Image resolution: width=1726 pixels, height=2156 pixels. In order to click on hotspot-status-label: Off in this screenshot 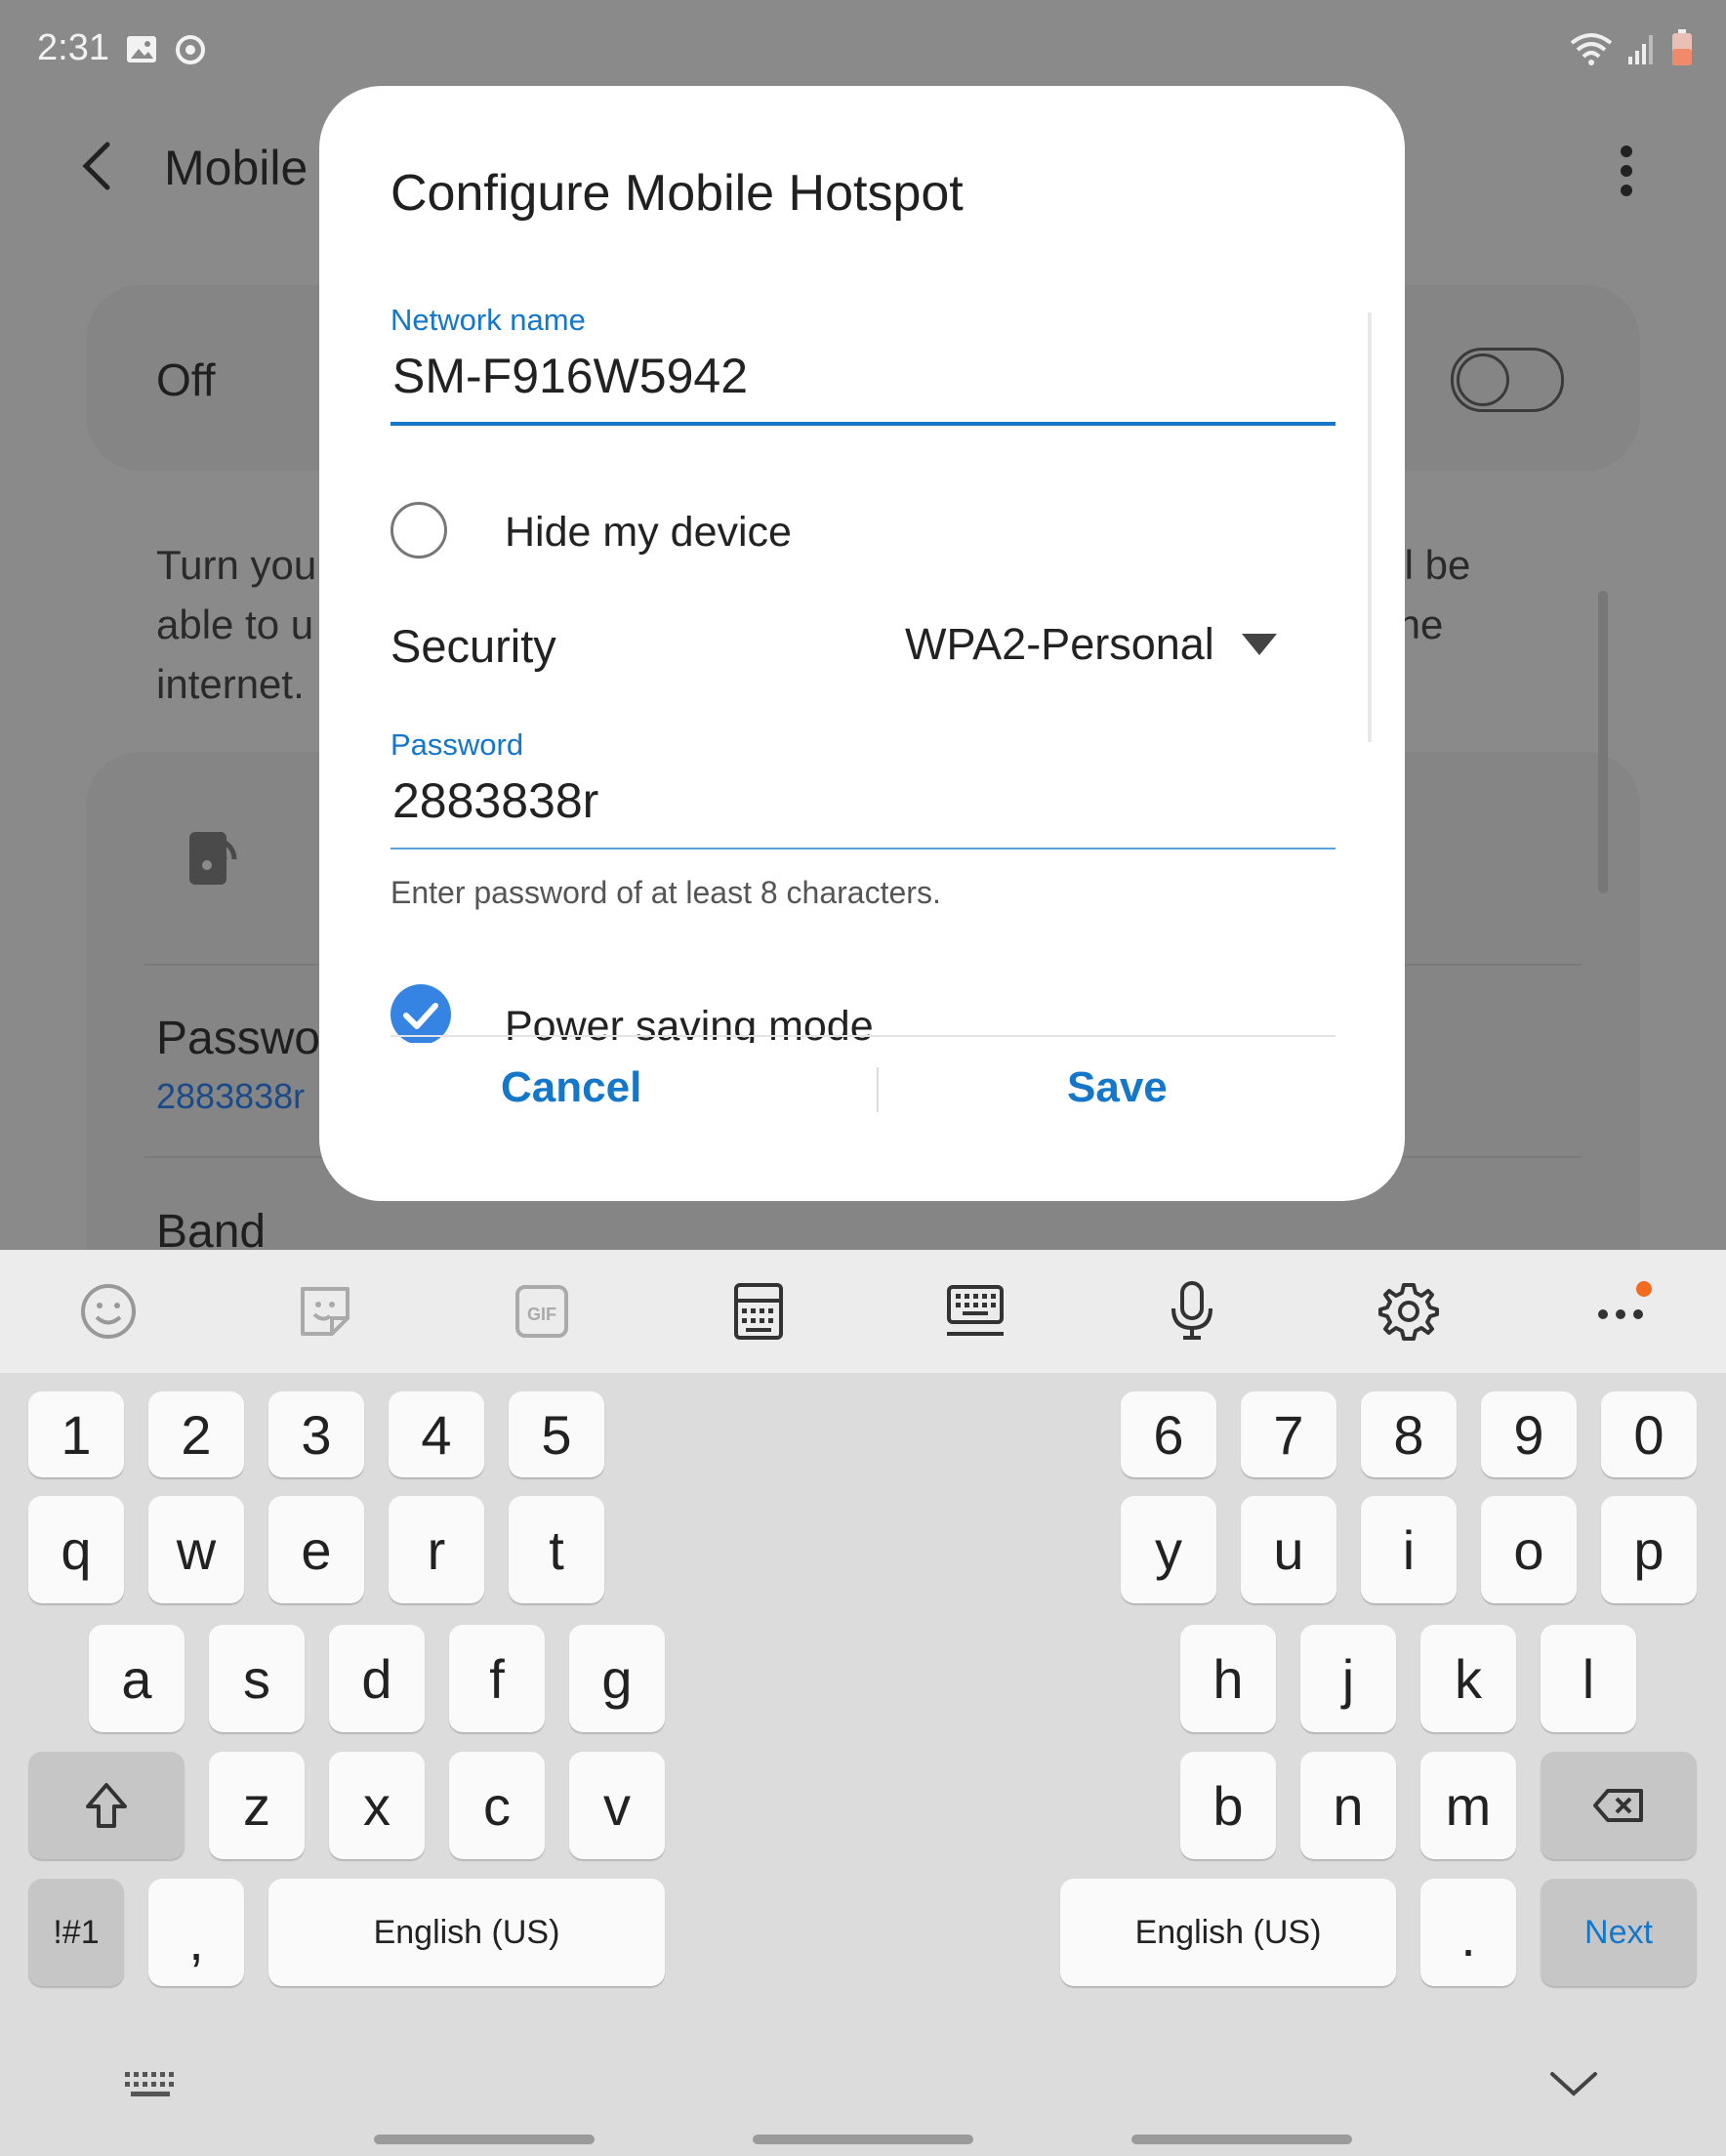, I will do `click(186, 379)`.